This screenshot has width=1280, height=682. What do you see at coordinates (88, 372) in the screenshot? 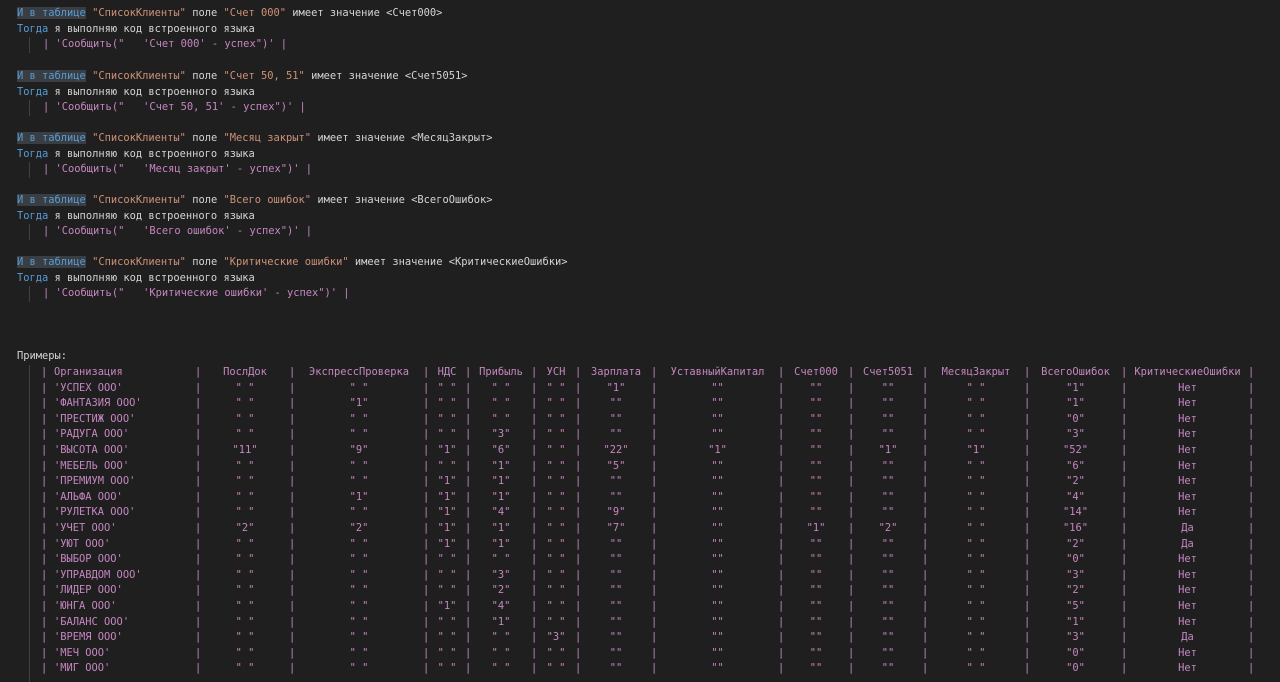
I see `column-header: Организация` at bounding box center [88, 372].